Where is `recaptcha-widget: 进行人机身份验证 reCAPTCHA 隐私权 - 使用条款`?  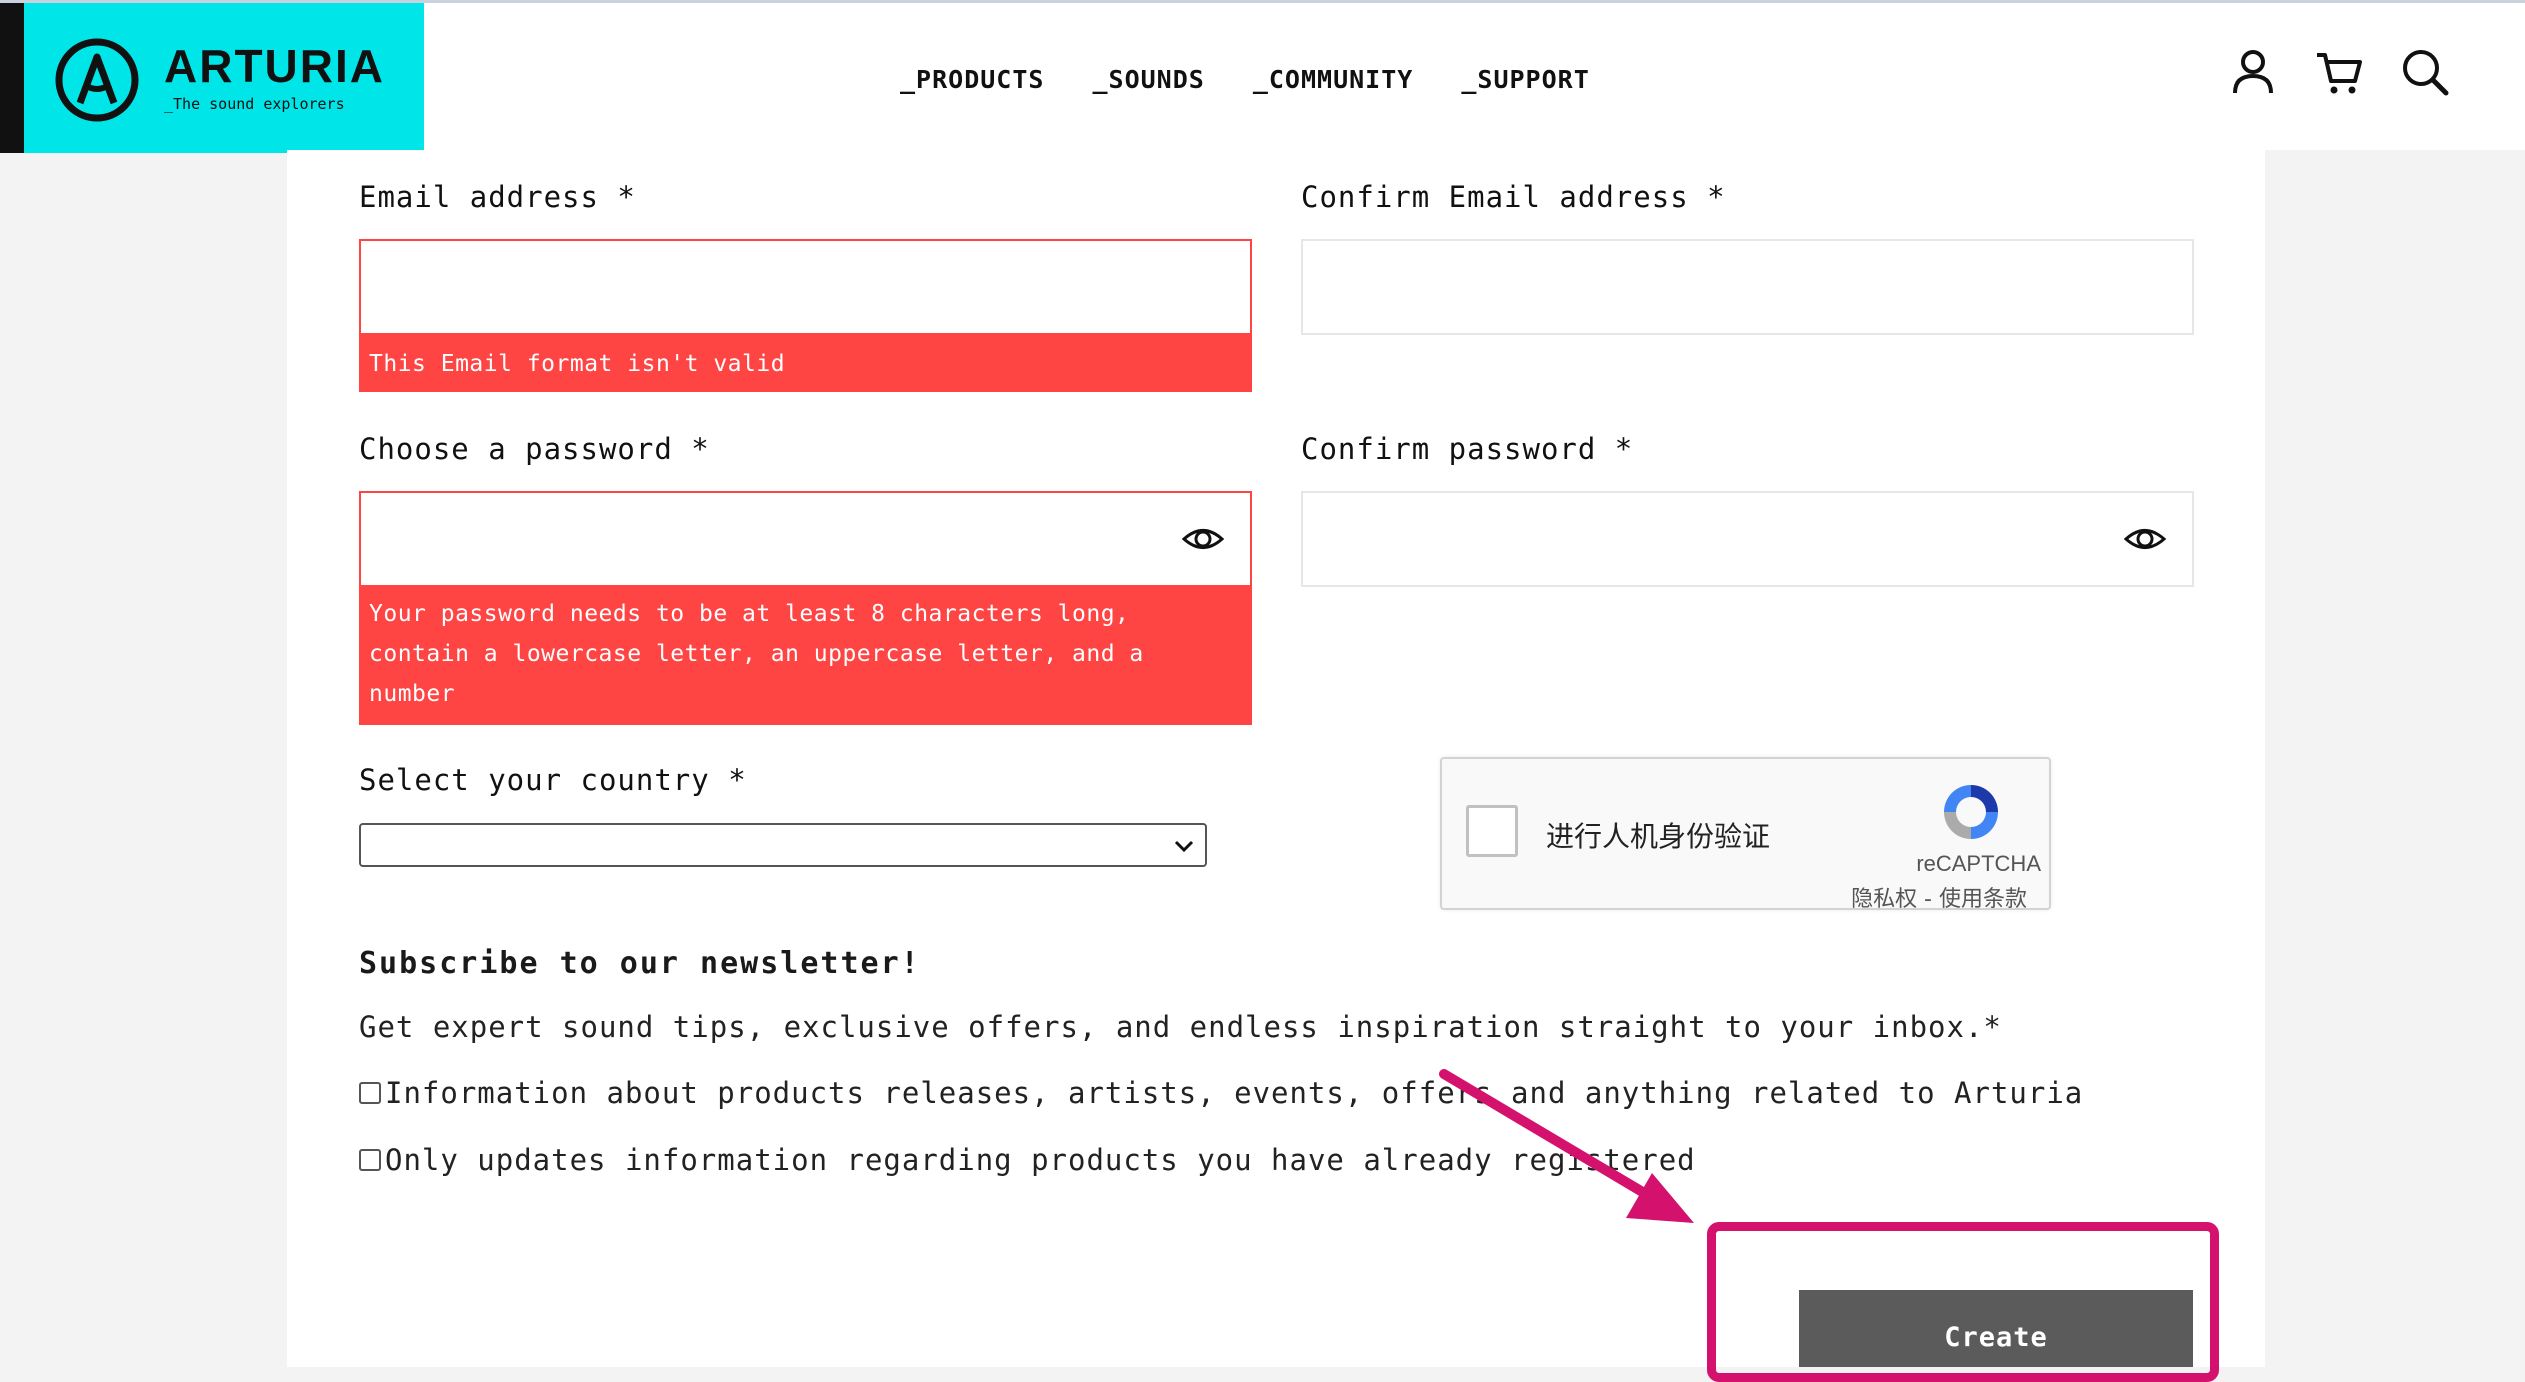 recaptcha-widget: 进行人机身份验证 reCAPTCHA 隐私权 - 使用条款 is located at coordinates (1745, 835).